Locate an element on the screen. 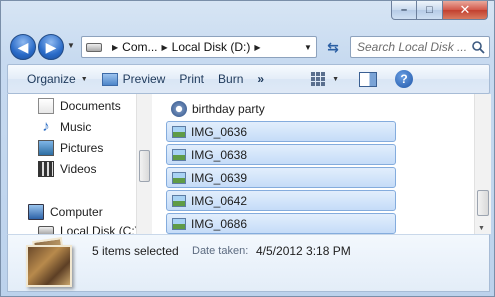  nav-item-computer: Computer is located at coordinates (65, 212).